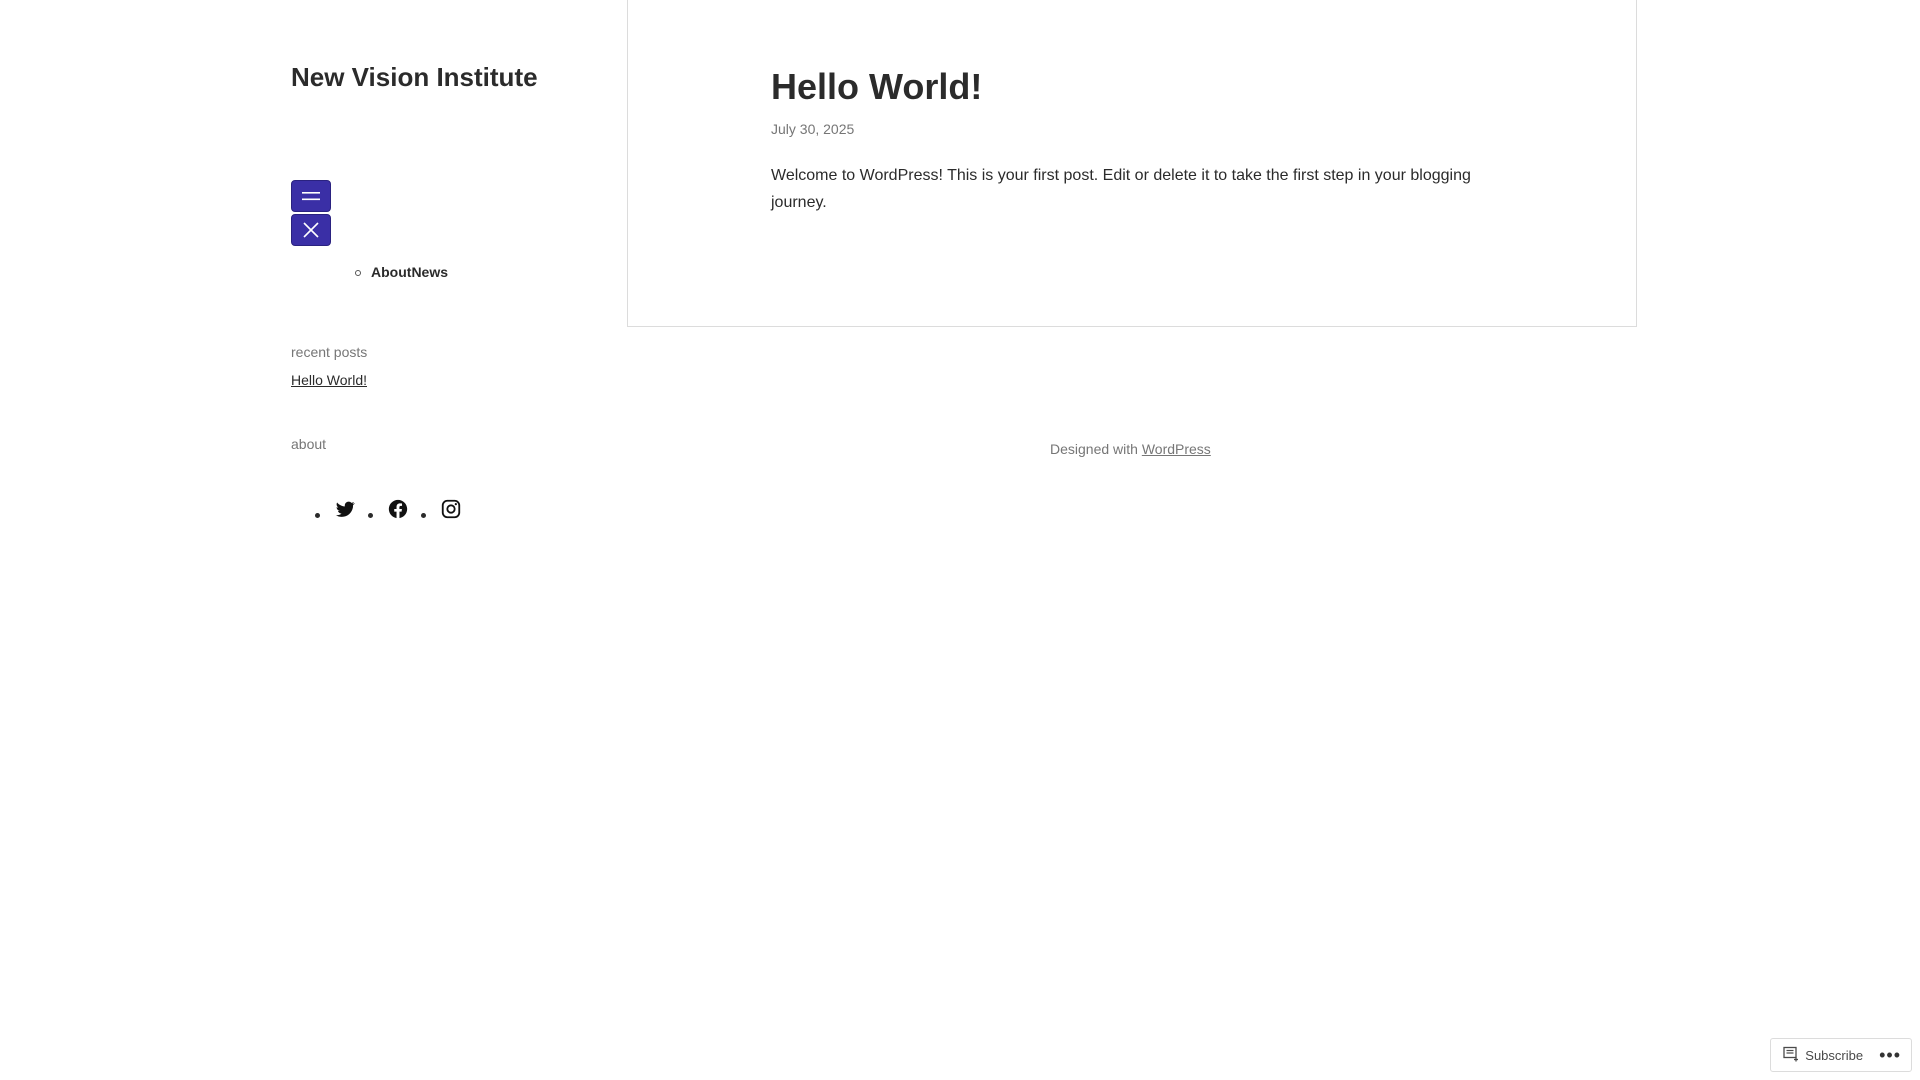 This screenshot has height=1080, width=1920. Describe the element at coordinates (398, 509) in the screenshot. I see `facebook-link` at that location.